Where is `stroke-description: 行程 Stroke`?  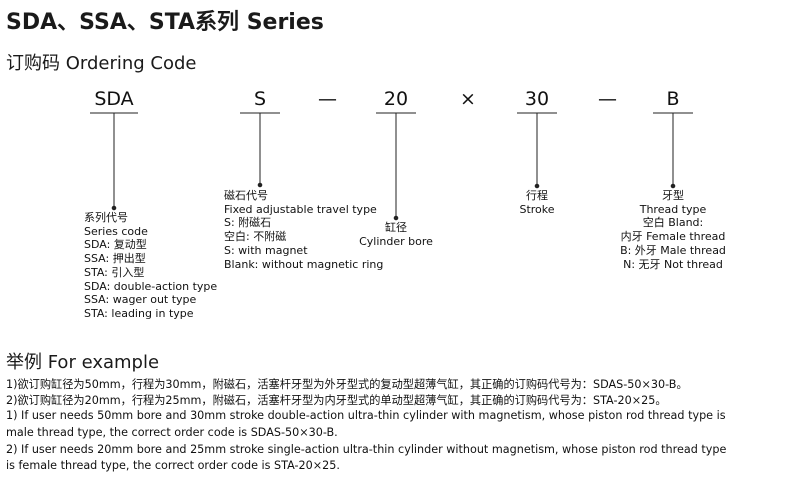 stroke-description: 行程 Stroke is located at coordinates (537, 202).